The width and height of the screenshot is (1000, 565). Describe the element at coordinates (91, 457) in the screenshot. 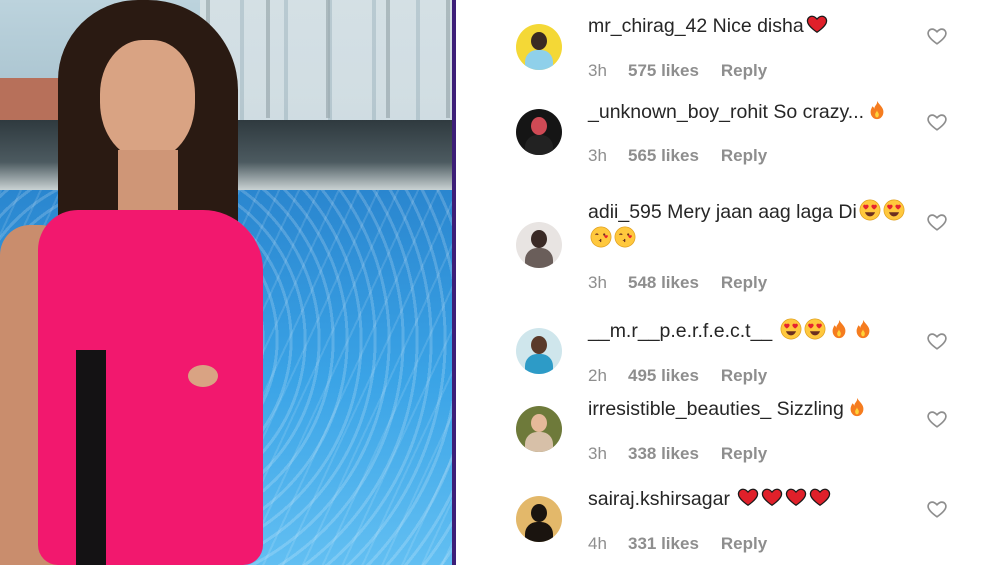

I see `swimsuit-stripe` at that location.